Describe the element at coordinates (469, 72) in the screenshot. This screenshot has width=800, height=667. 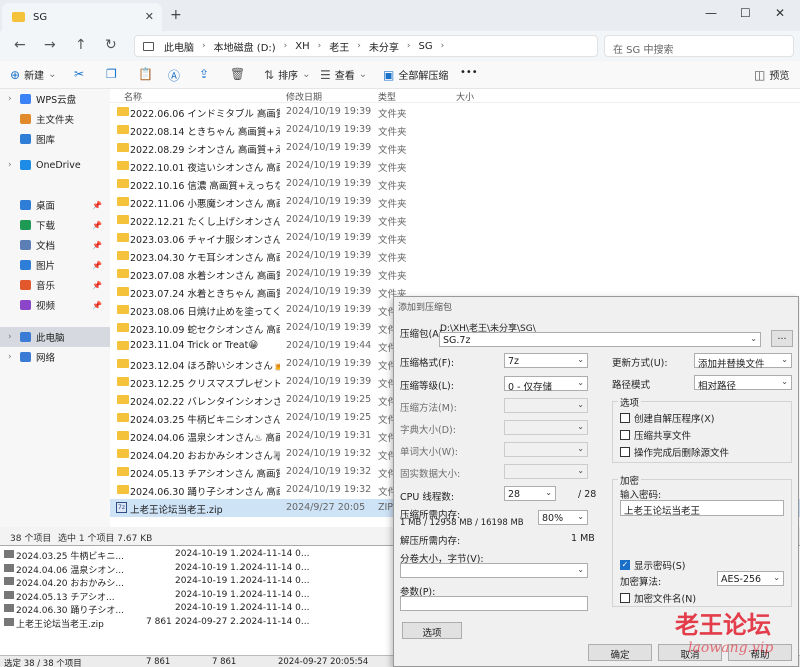
I see `more-options-button: •••` at that location.